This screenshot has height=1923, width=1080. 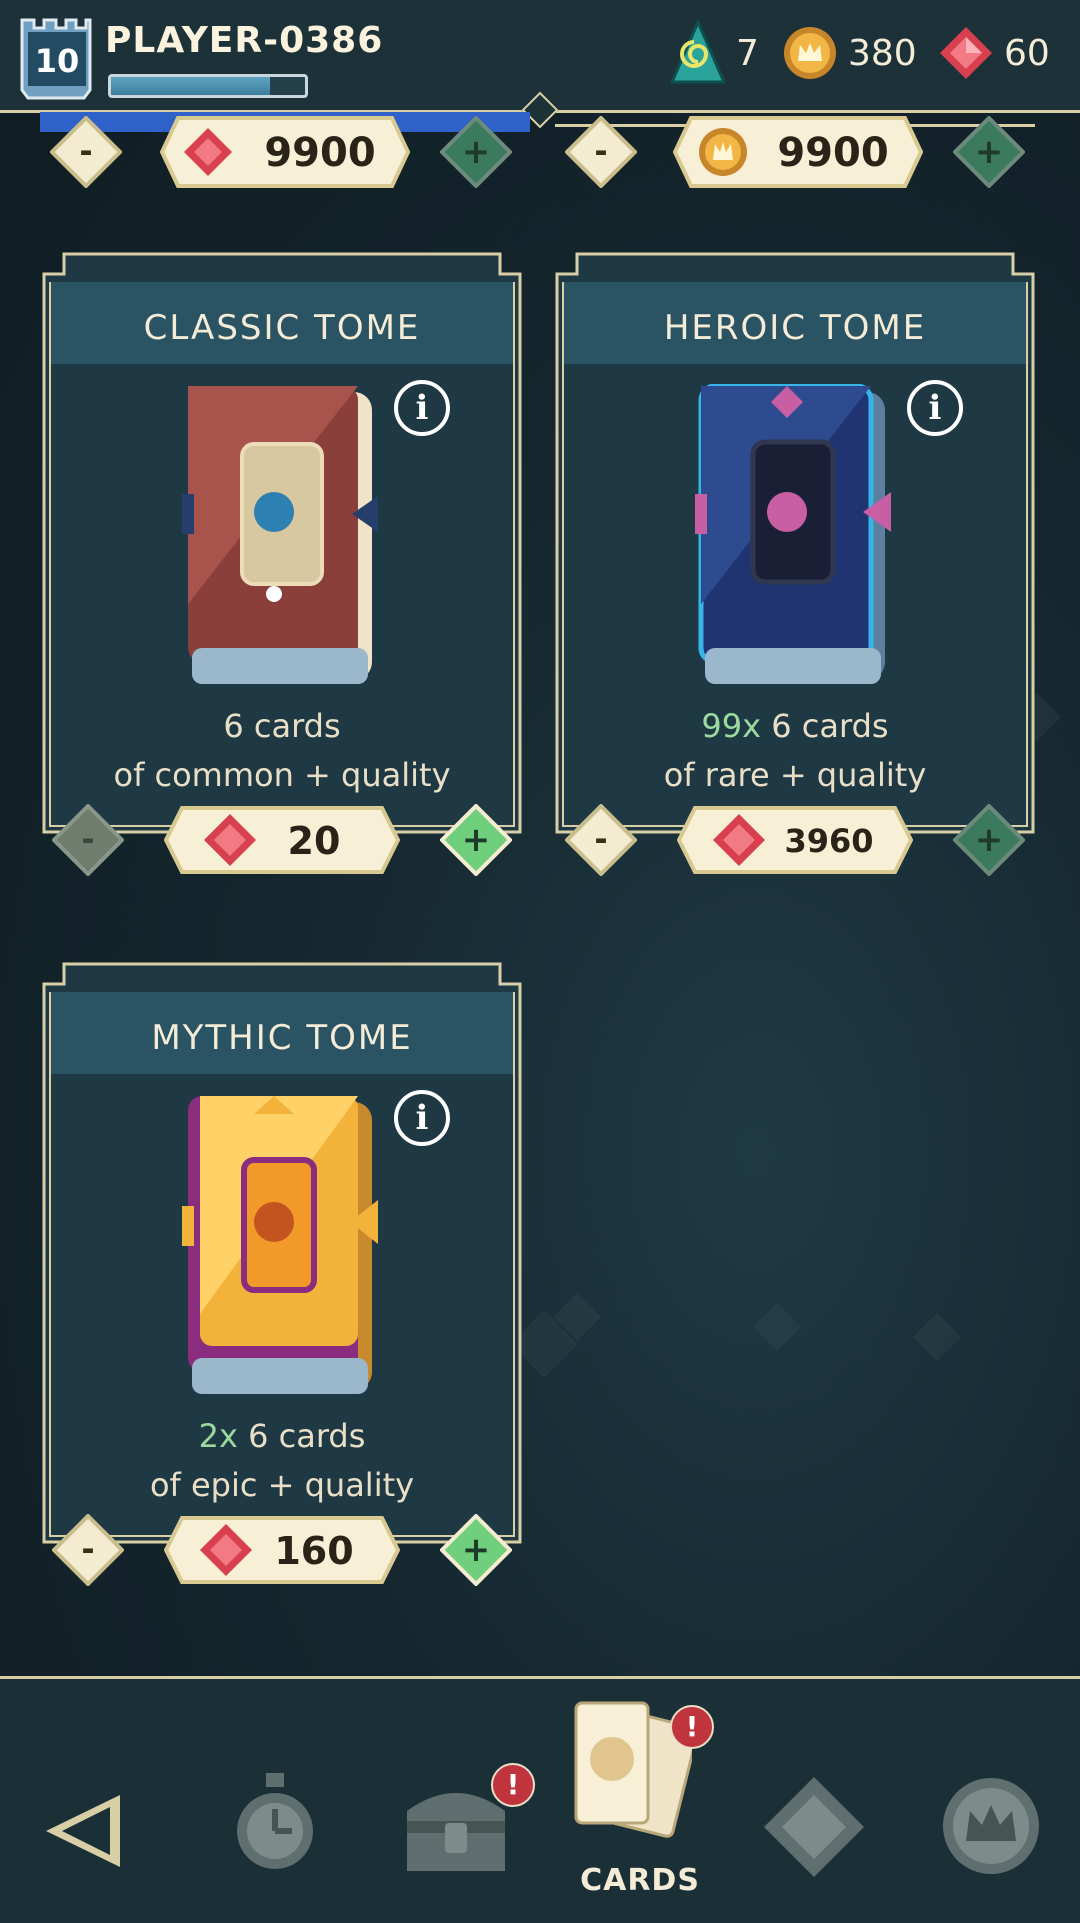 What do you see at coordinates (282, 751) in the screenshot?
I see `tome-description: 6 cards of common + quality` at bounding box center [282, 751].